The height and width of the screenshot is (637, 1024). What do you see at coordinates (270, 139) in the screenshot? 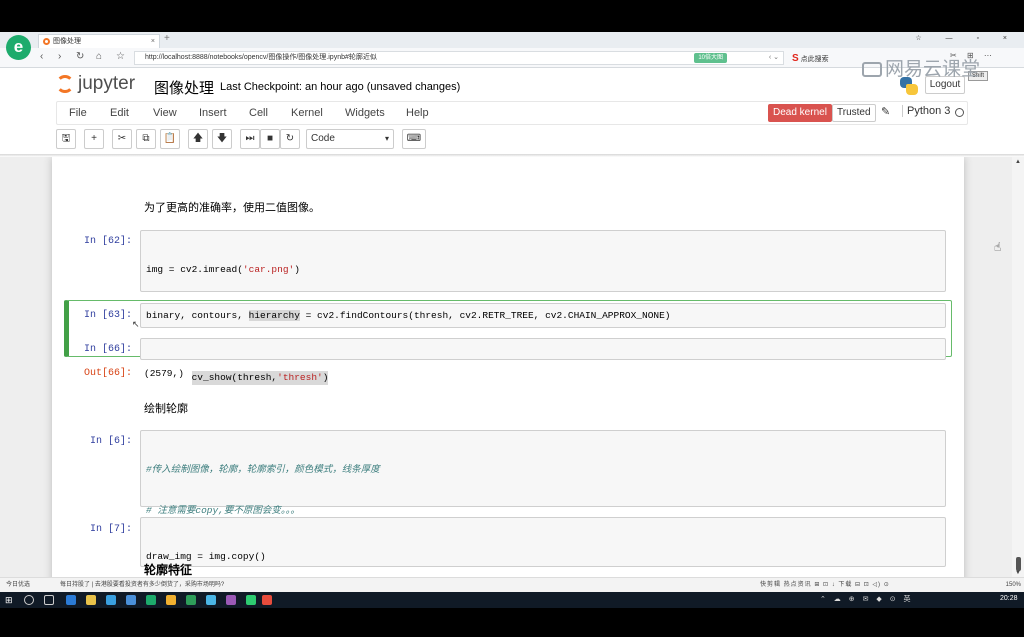
I see `interrupt-button: ■` at bounding box center [270, 139].